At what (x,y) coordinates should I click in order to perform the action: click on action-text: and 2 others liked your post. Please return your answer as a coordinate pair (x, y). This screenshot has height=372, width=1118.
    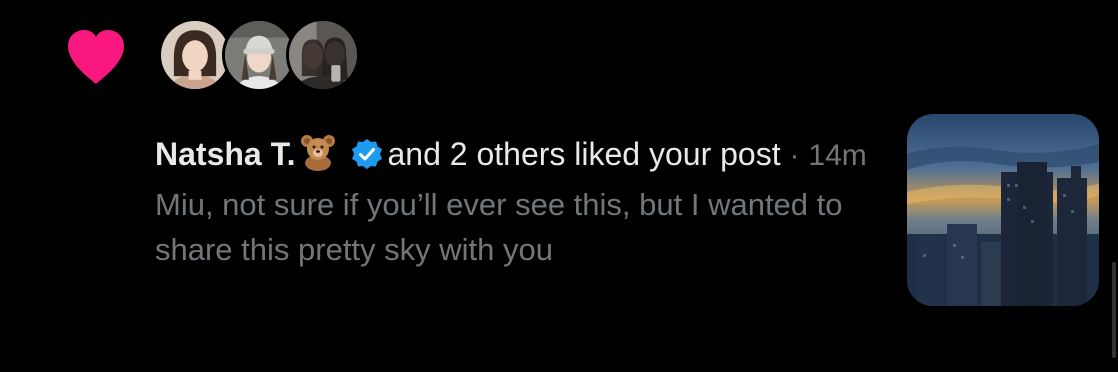
    Looking at the image, I should click on (584, 154).